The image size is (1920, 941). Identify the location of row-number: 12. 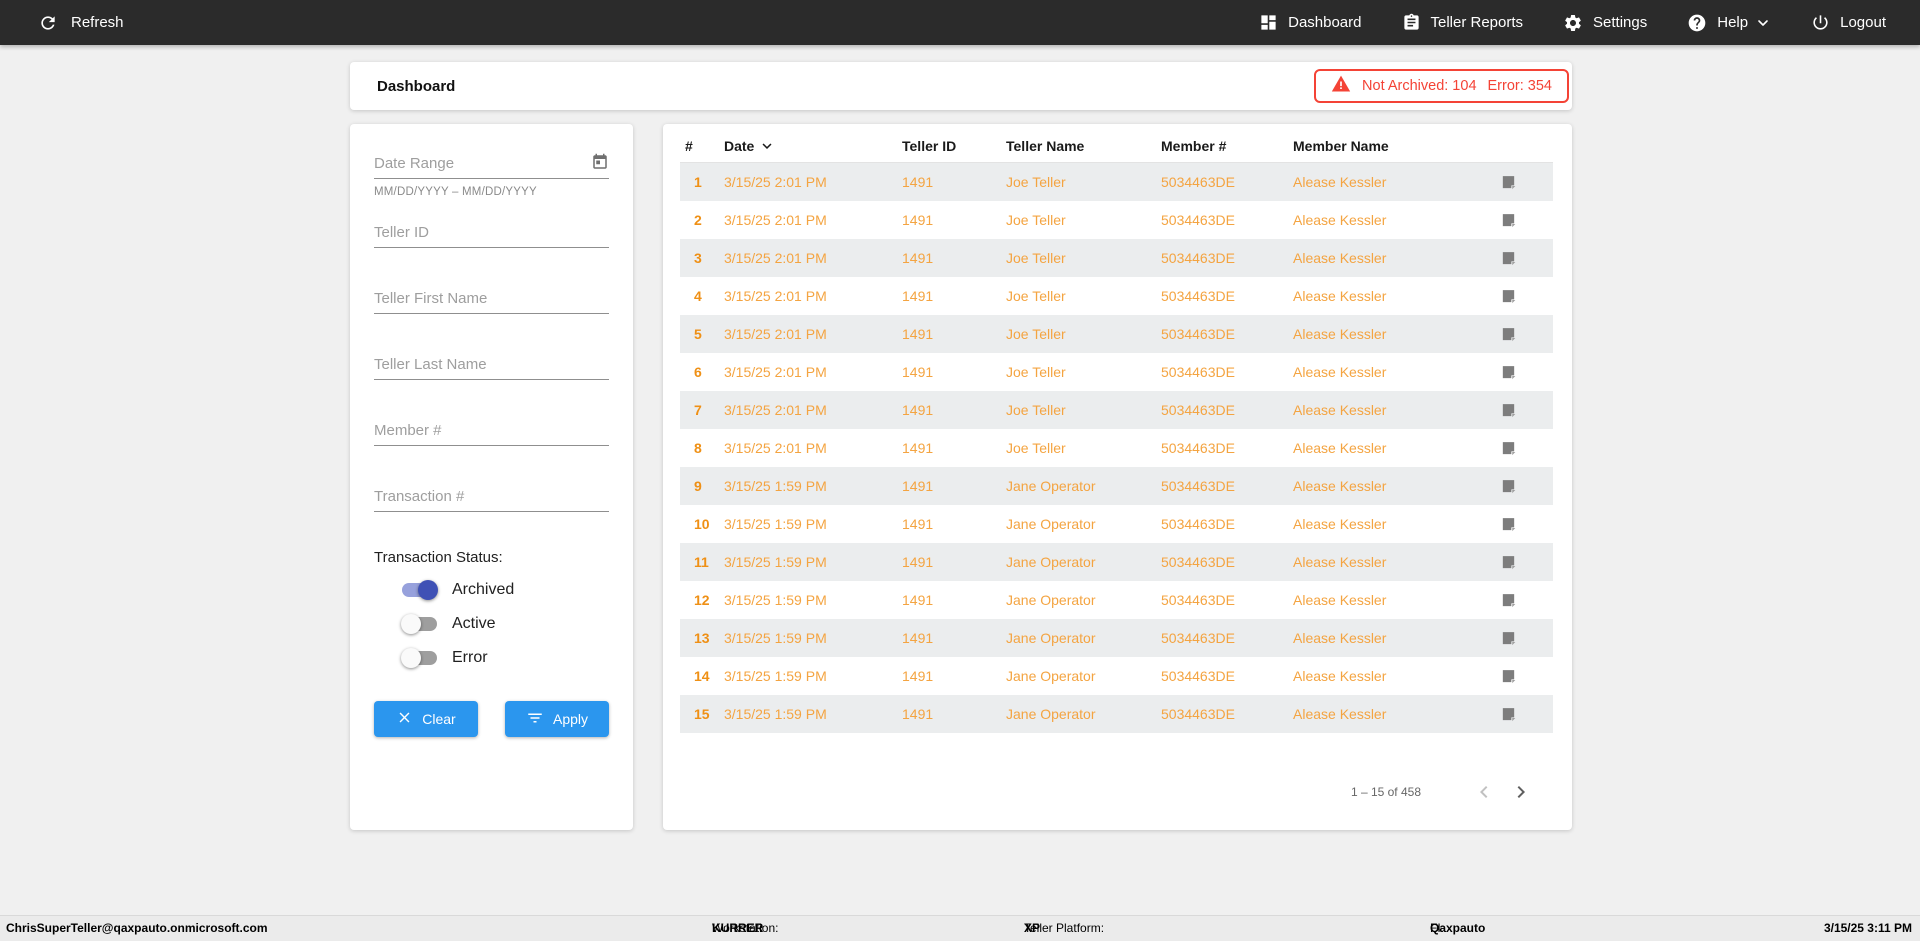
(702, 600).